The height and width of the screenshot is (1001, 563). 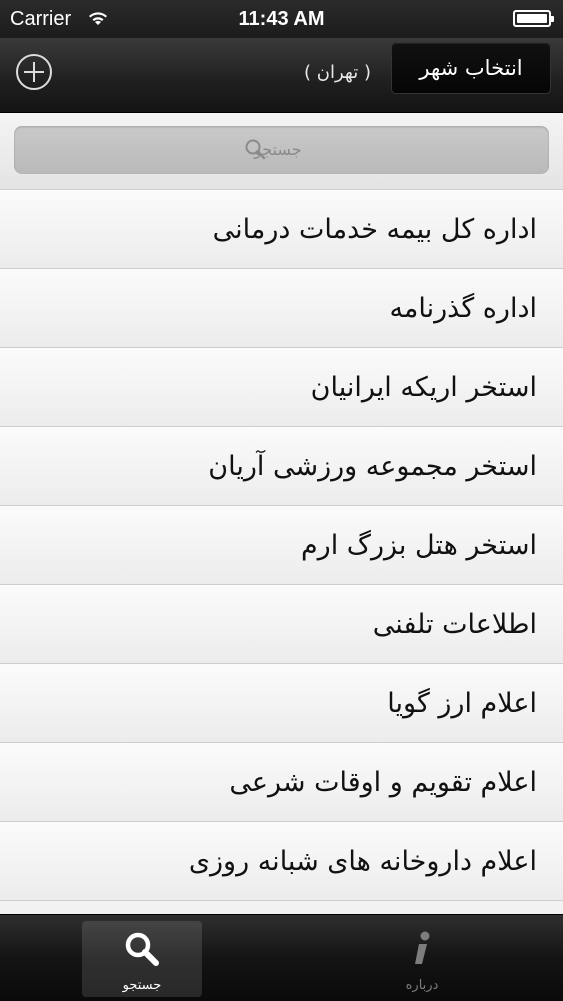 I want to click on search-input: جستجو, so click(x=281, y=150).